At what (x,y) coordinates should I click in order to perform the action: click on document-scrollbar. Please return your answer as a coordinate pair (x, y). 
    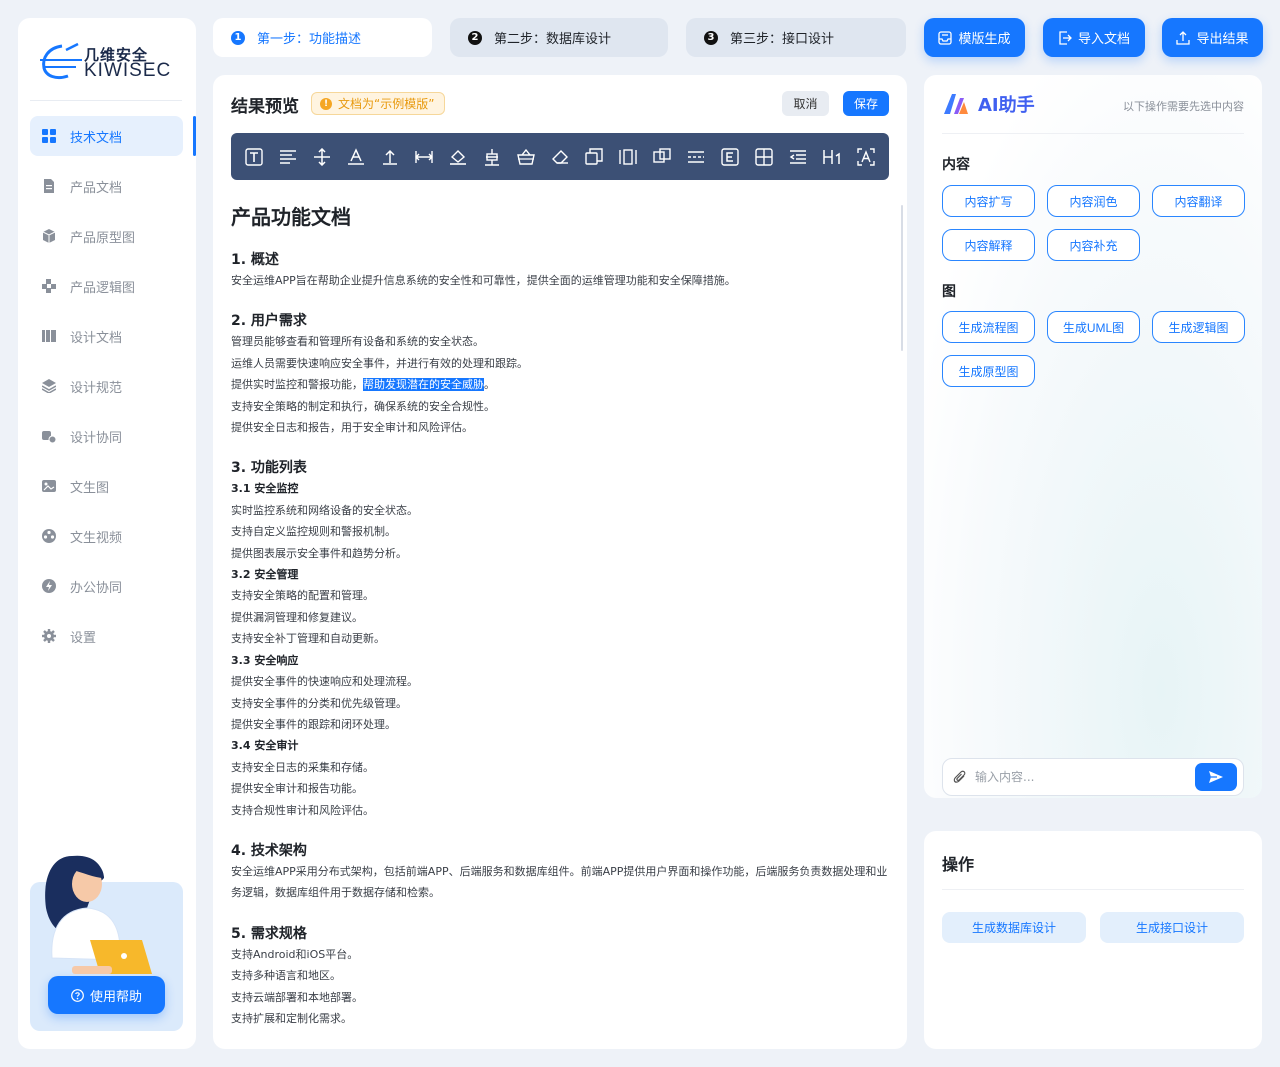
    Looking at the image, I should click on (902, 278).